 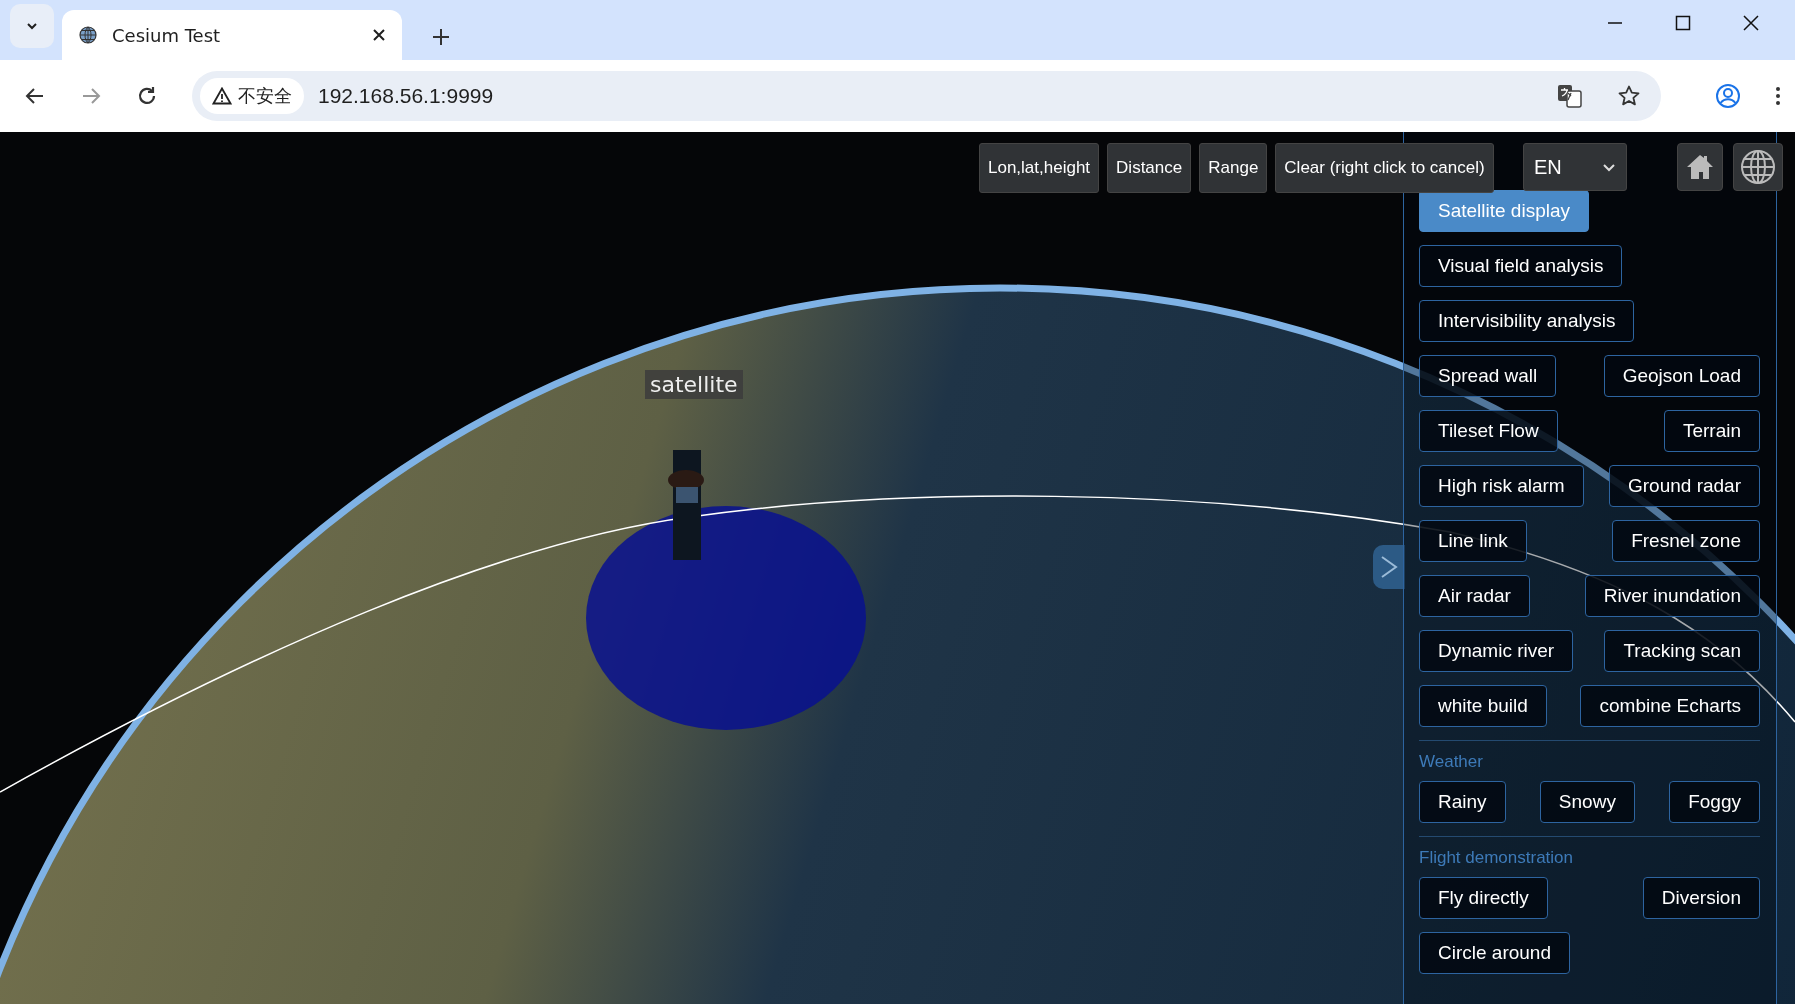 I want to click on home-button, so click(x=1700, y=167).